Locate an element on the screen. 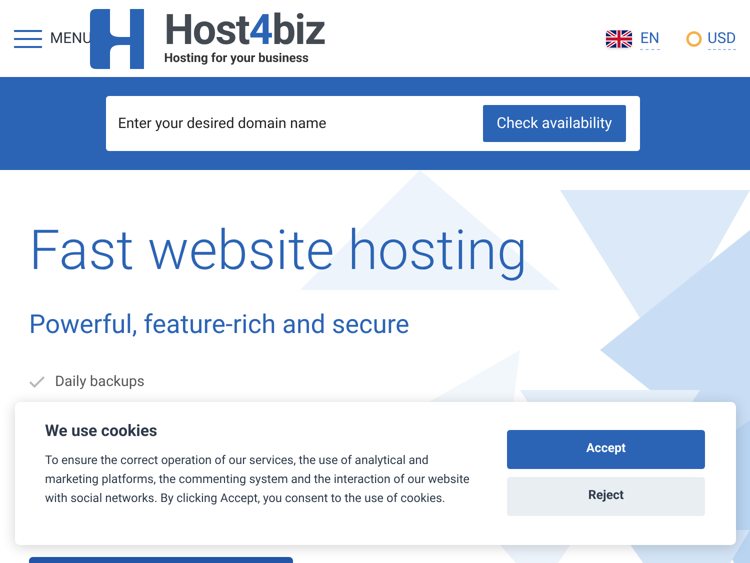 Image resolution: width=750 pixels, height=563 pixels. accept-button: Accept is located at coordinates (606, 449).